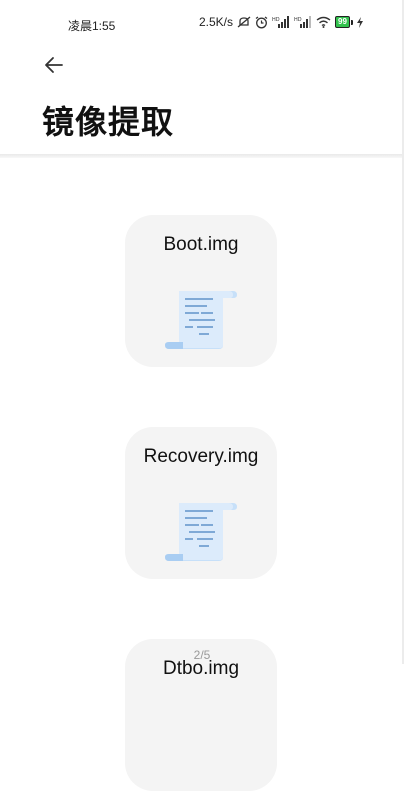 The image size is (404, 791). I want to click on alarm-icon, so click(261, 21).